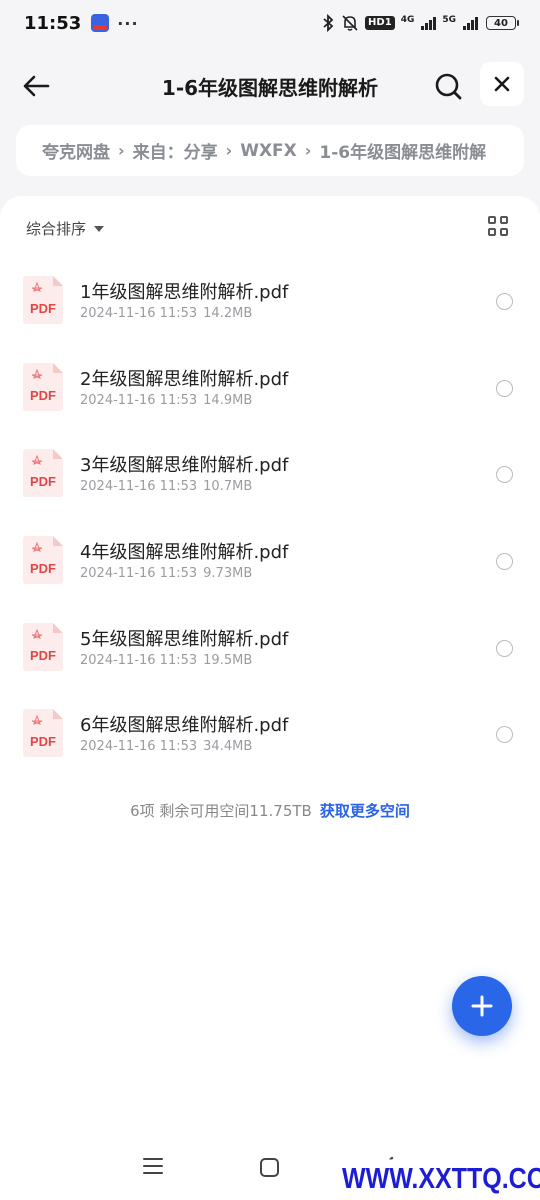 Image resolution: width=540 pixels, height=1200 pixels. I want to click on breadcrumb: 夸克网盘 › 来自：分享 › WXFX › 1-6年级图解思维附解, so click(270, 150).